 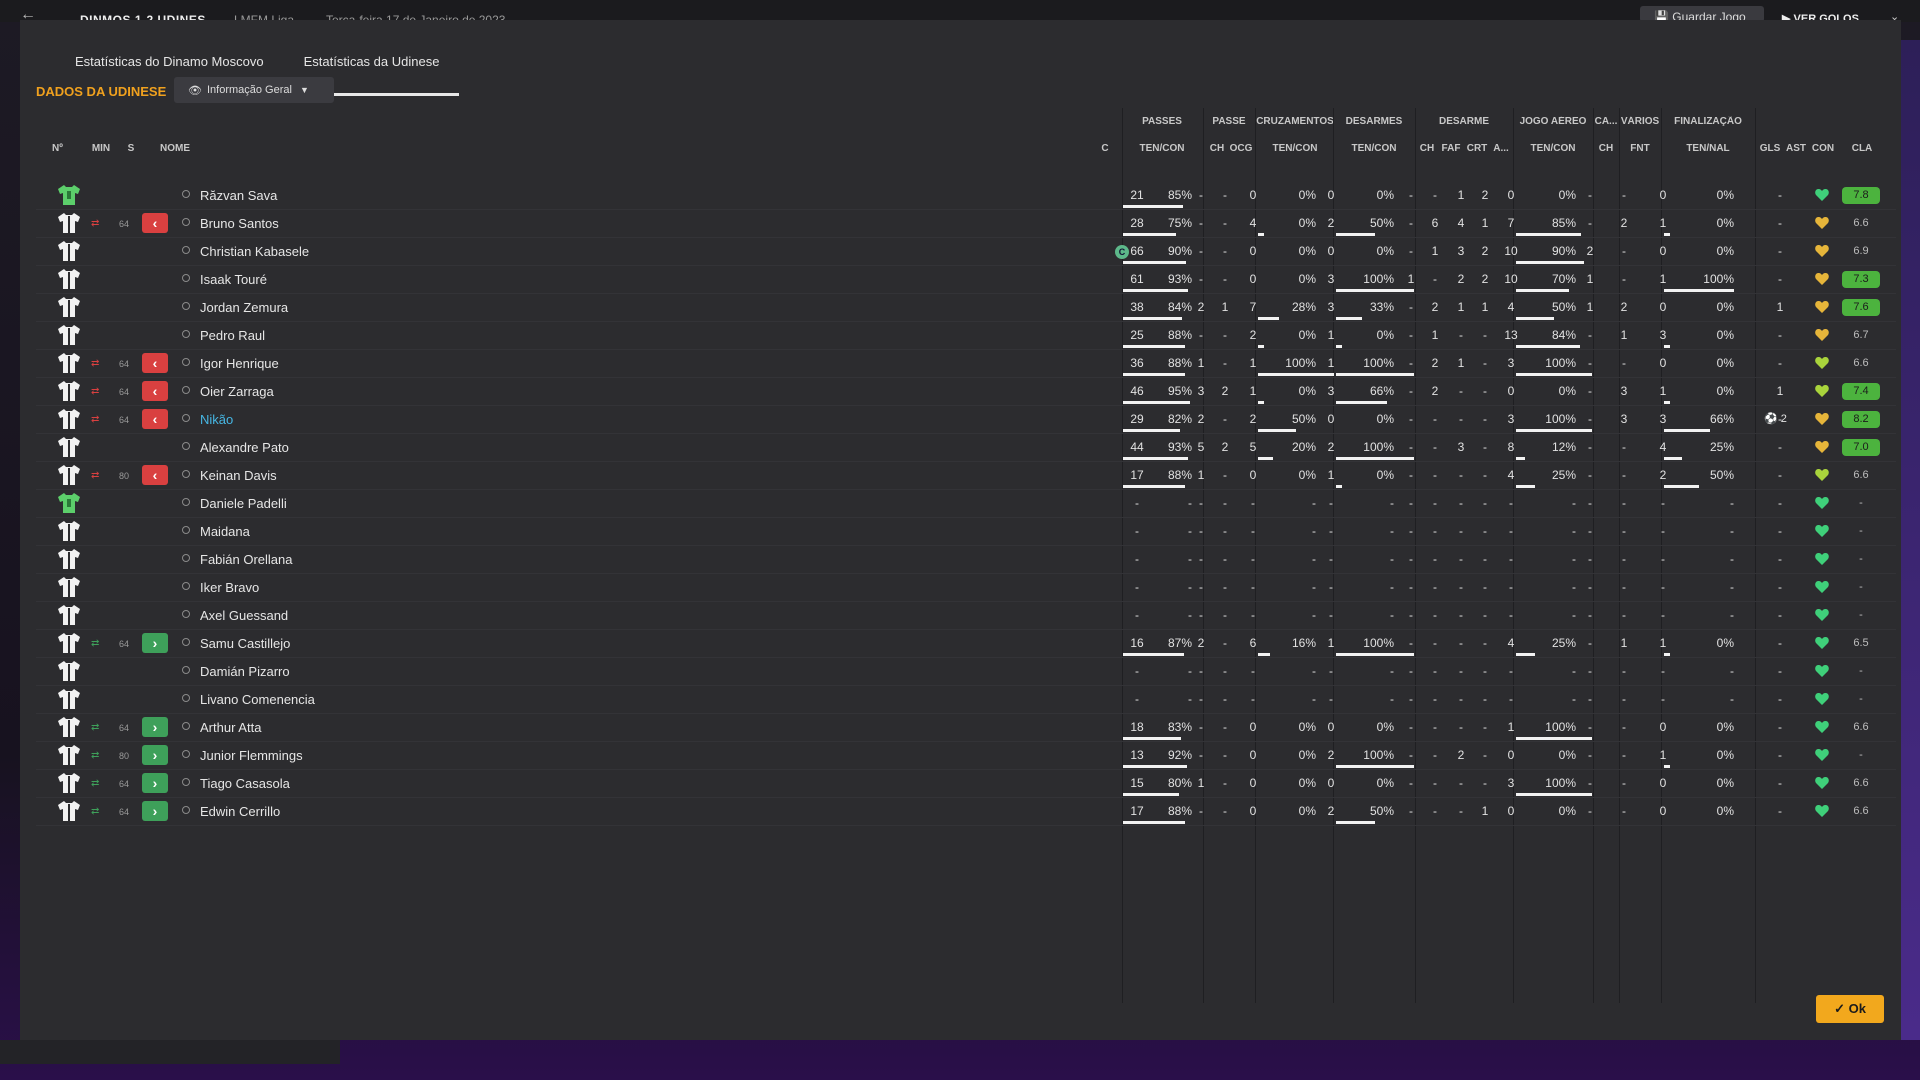 What do you see at coordinates (233, 279) in the screenshot?
I see `player-name: Isaak Touré` at bounding box center [233, 279].